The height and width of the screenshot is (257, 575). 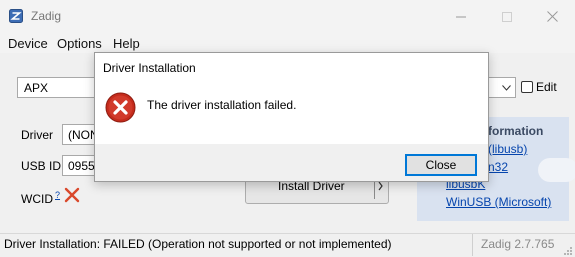 I want to click on minimize-button, so click(x=460, y=16).